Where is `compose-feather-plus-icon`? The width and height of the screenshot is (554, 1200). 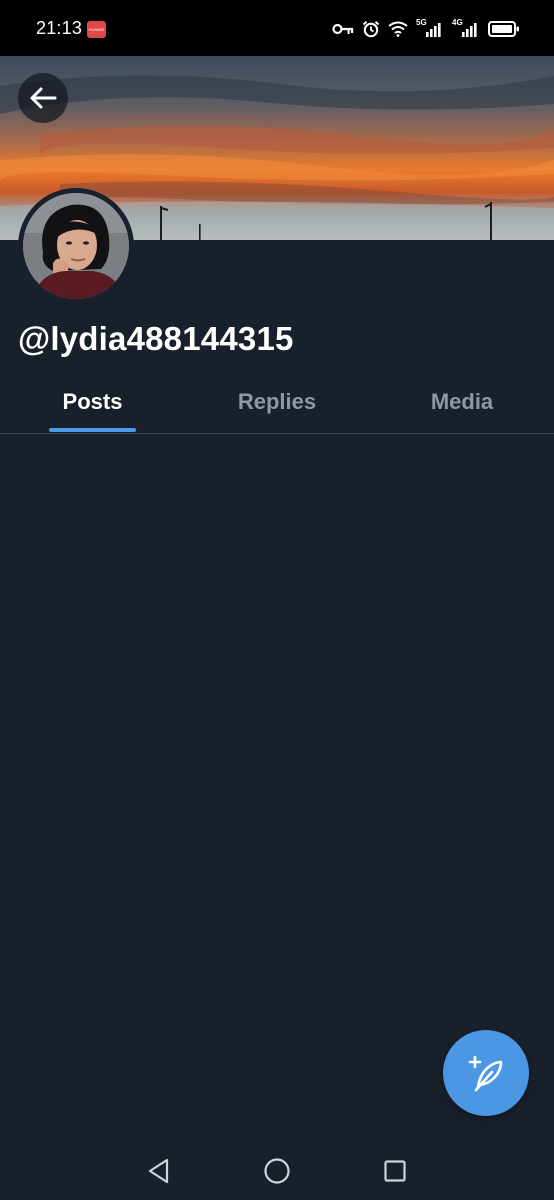
compose-feather-plus-icon is located at coordinates (485, 1073).